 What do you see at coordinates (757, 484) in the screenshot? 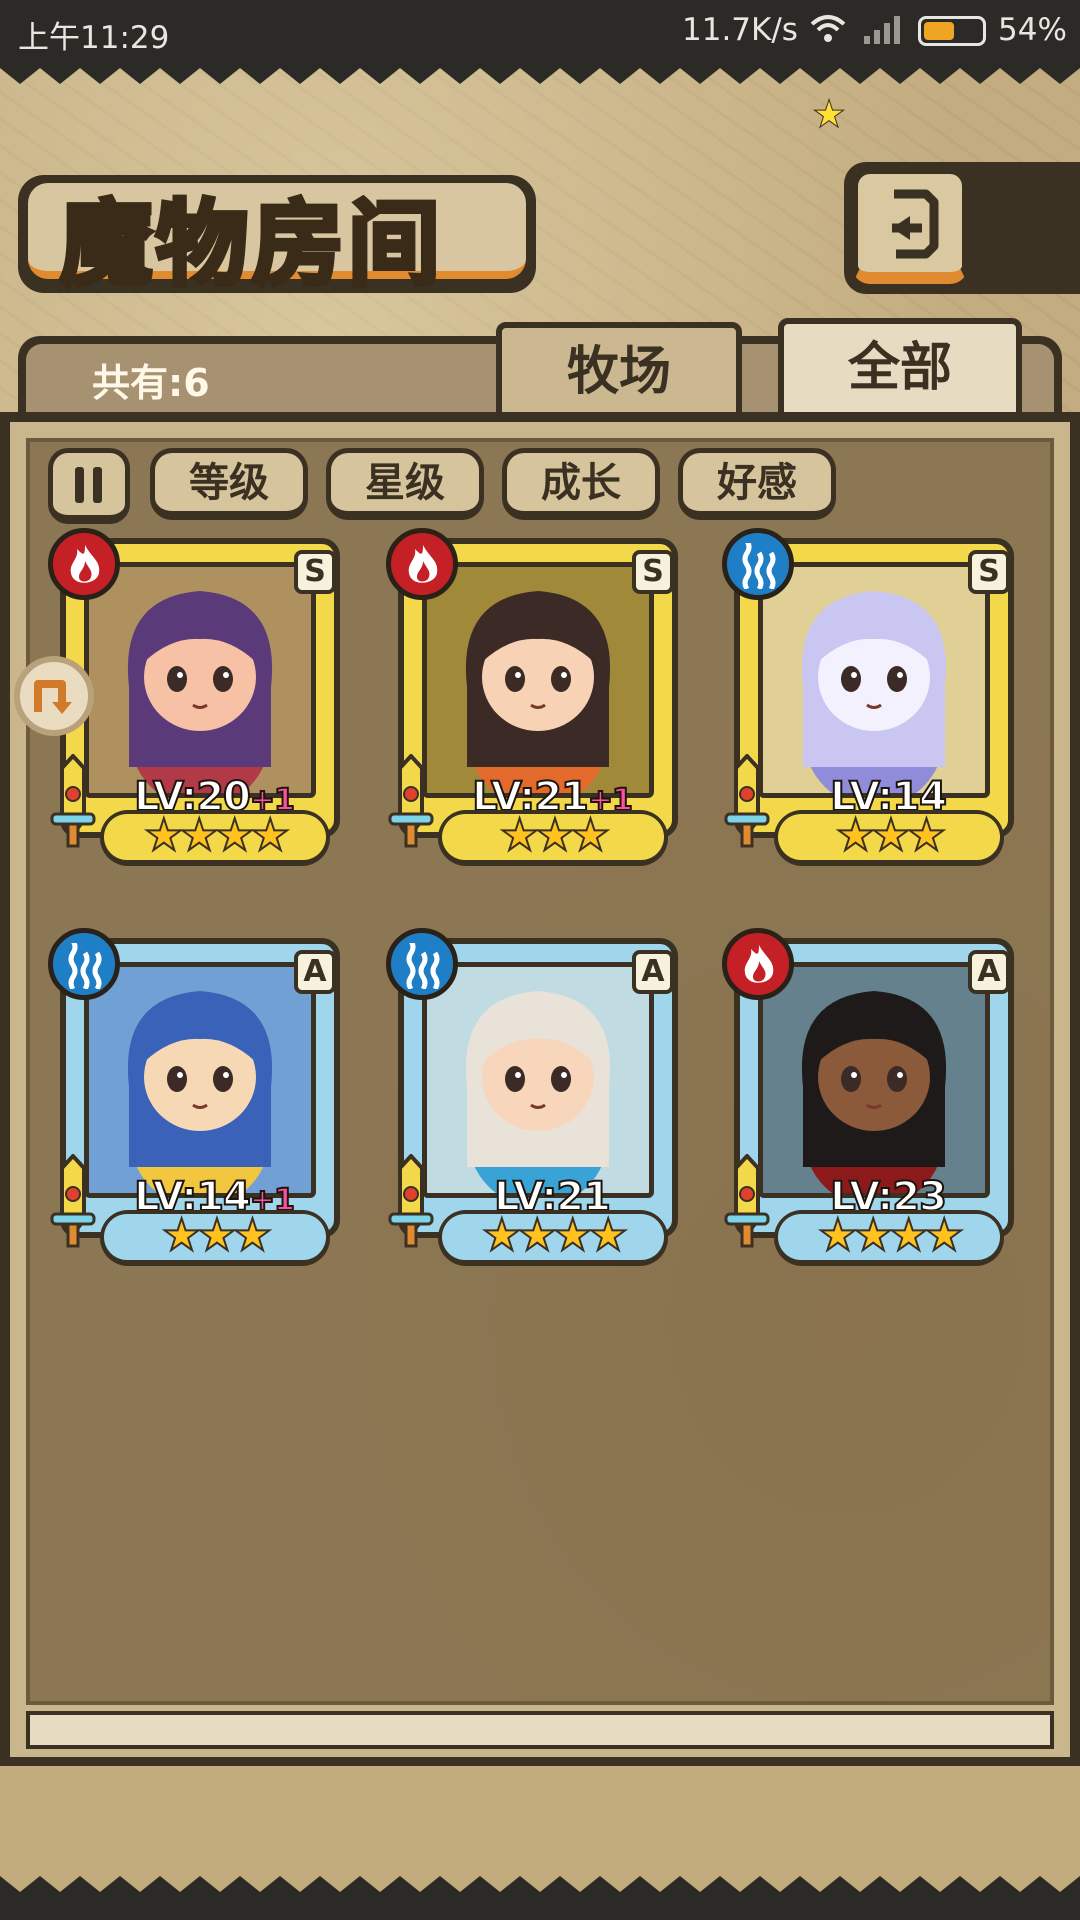
I see `sort-affection-button: 好感` at bounding box center [757, 484].